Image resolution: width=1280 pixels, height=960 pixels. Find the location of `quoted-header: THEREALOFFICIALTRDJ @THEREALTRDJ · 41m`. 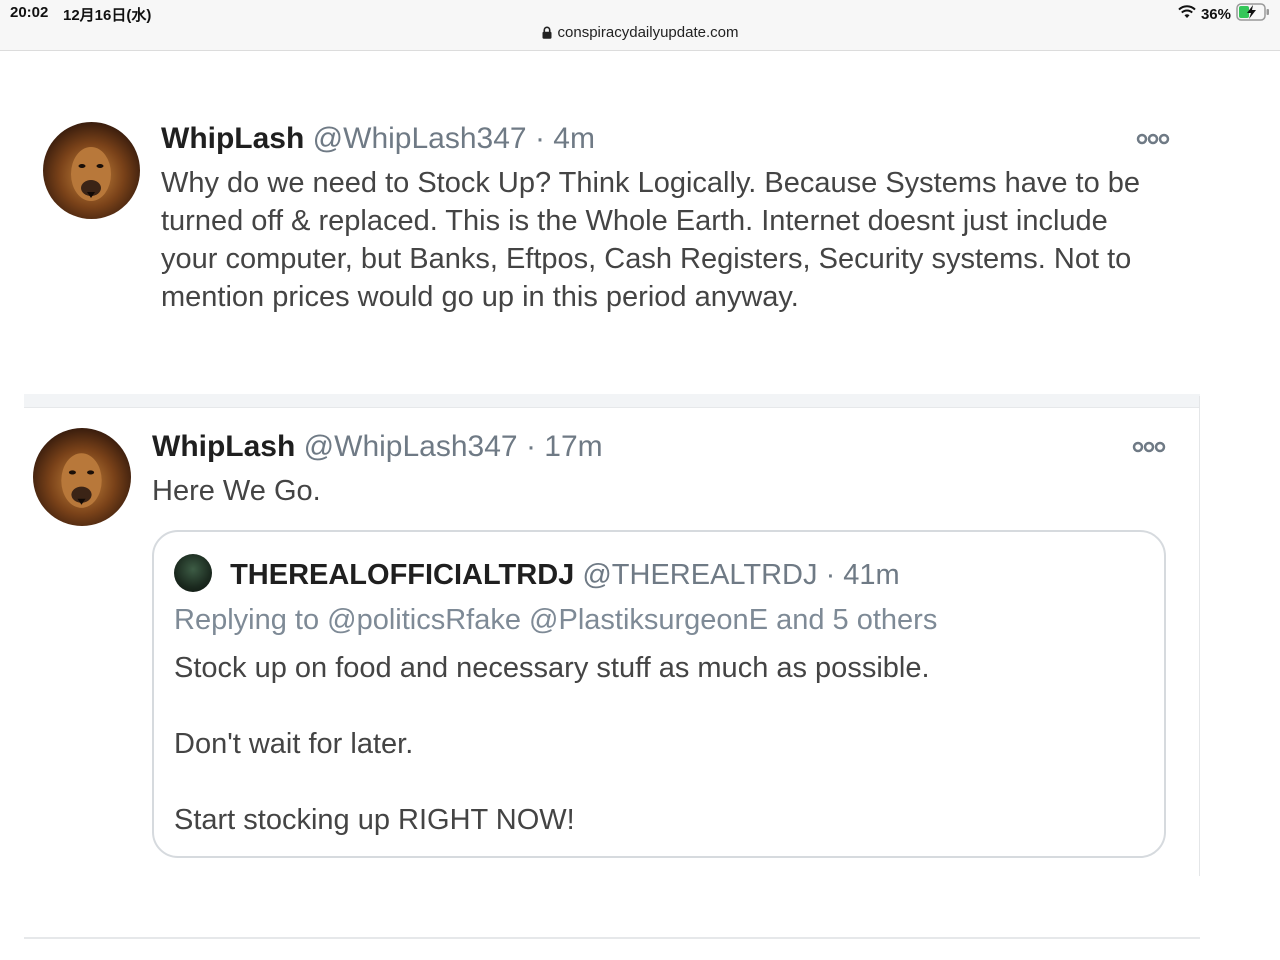

quoted-header: THEREALOFFICIALTRDJ @THEREALTRDJ · 41m is located at coordinates (537, 573).